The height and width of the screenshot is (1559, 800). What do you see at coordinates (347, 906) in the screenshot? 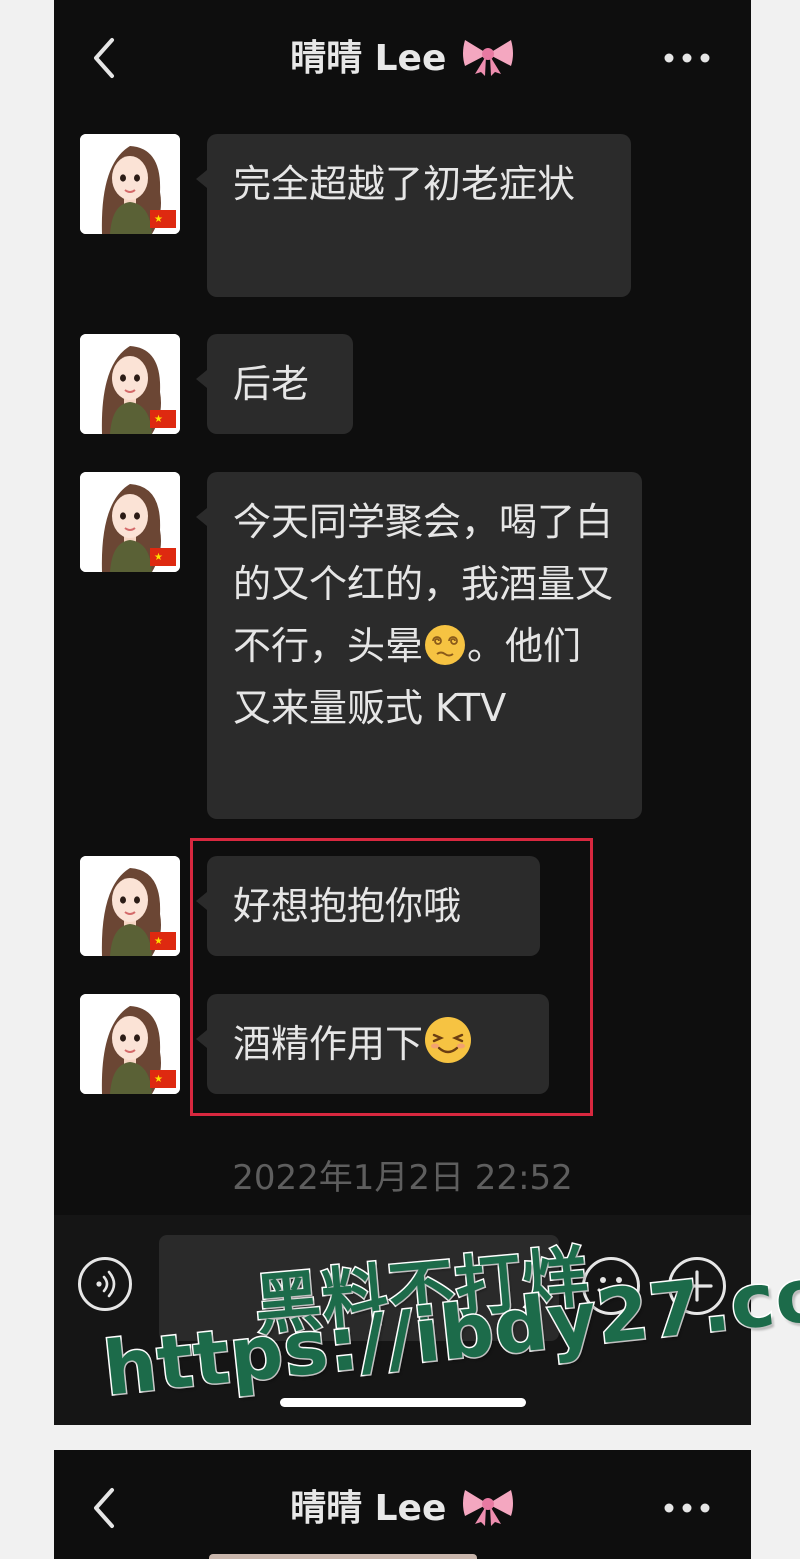
I see `message-text: 好想抱抱你哦` at bounding box center [347, 906].